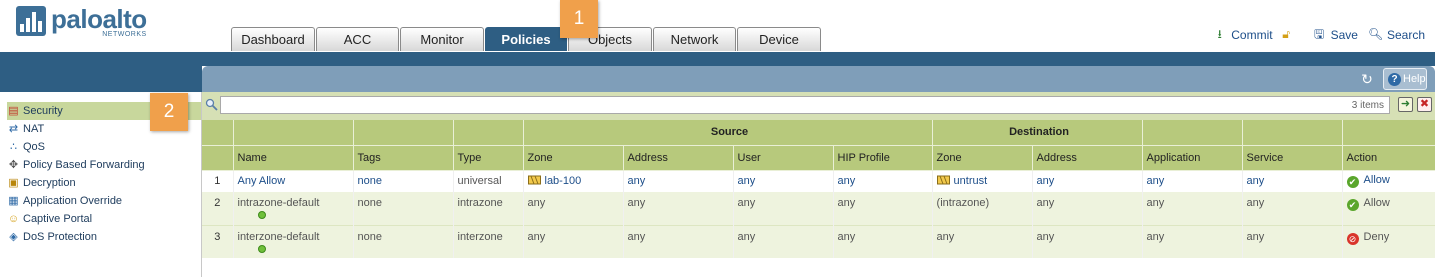 The height and width of the screenshot is (277, 1435). What do you see at coordinates (13, 183) in the screenshot?
I see `lock-icon: ▣` at bounding box center [13, 183].